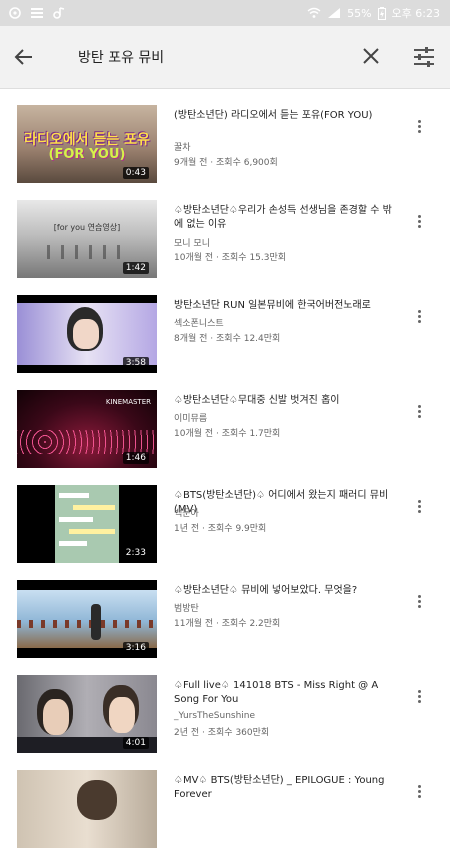 The height and width of the screenshot is (865, 450). What do you see at coordinates (314, 12) in the screenshot?
I see `wifi-icon` at bounding box center [314, 12].